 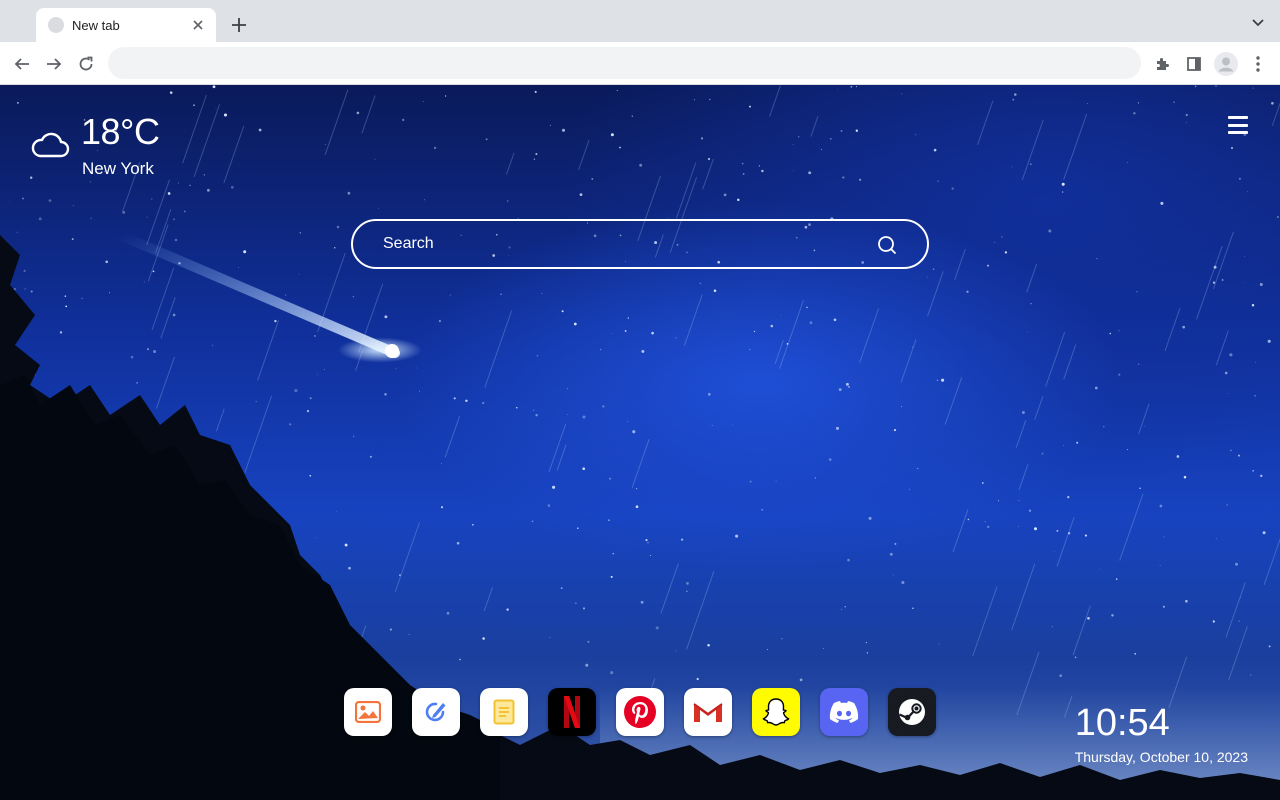 What do you see at coordinates (623, 244) in the screenshot?
I see `search-input` at bounding box center [623, 244].